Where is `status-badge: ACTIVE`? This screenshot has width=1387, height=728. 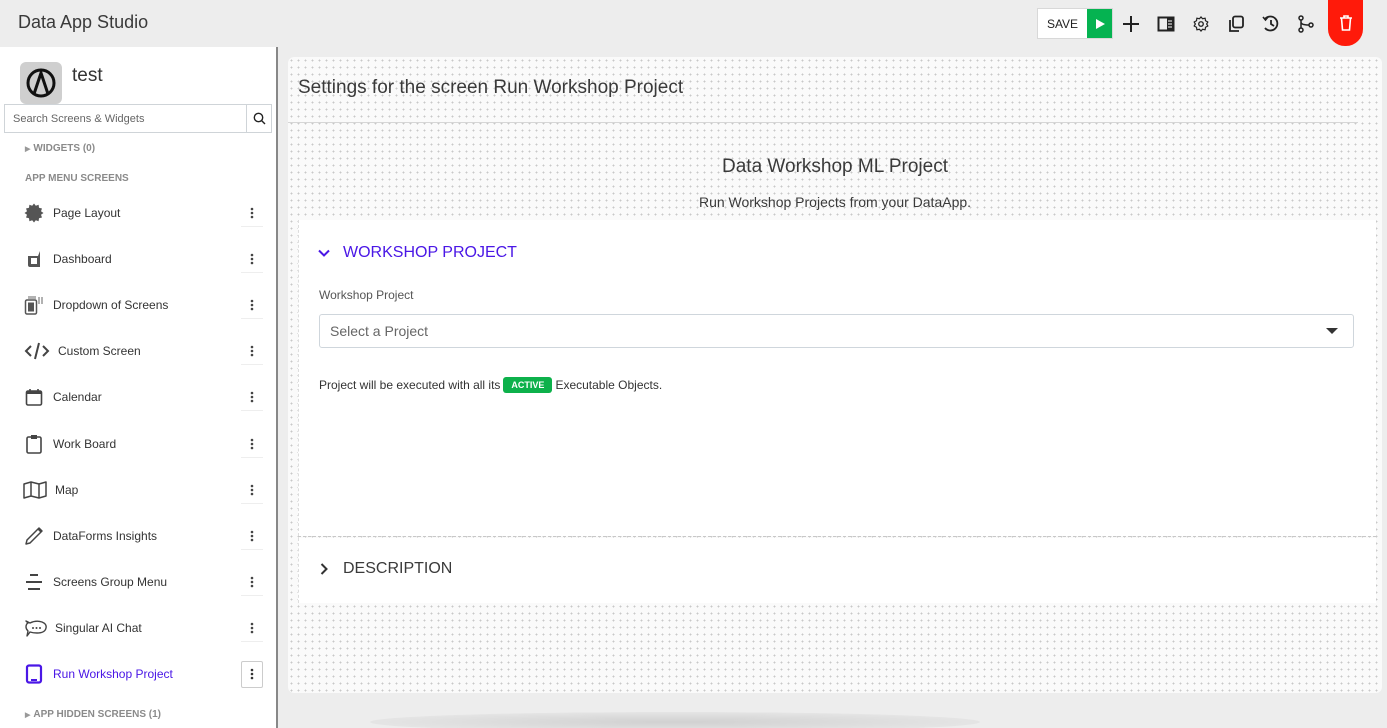 status-badge: ACTIVE is located at coordinates (528, 385).